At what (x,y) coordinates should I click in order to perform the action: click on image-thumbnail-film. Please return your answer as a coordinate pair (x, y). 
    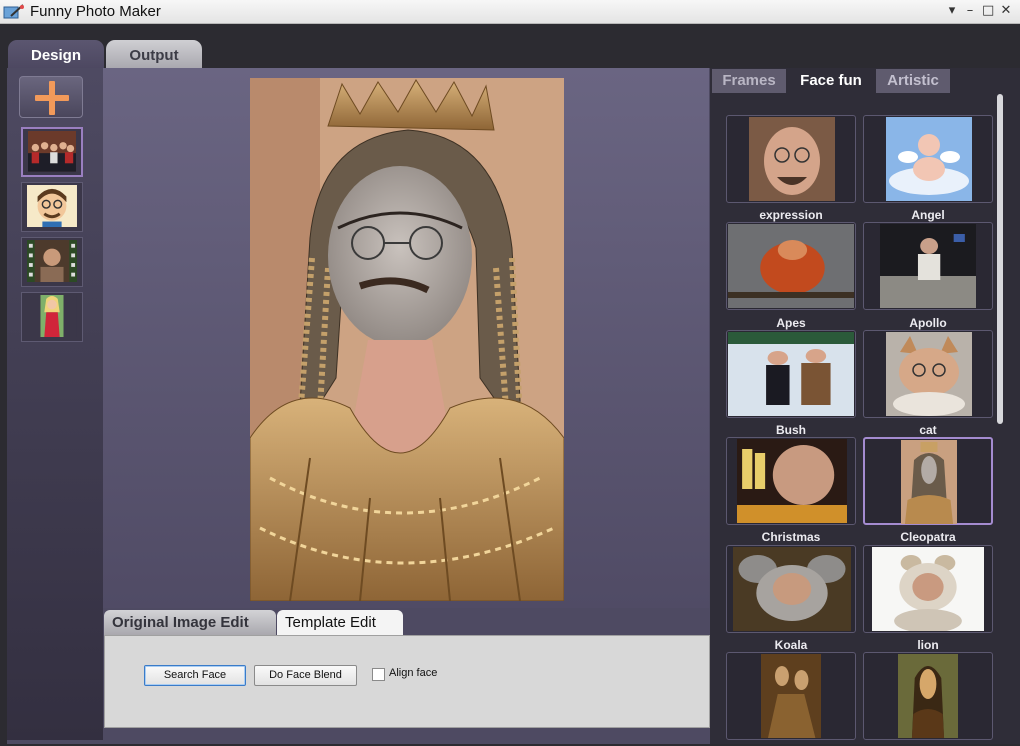
    Looking at the image, I should click on (52, 262).